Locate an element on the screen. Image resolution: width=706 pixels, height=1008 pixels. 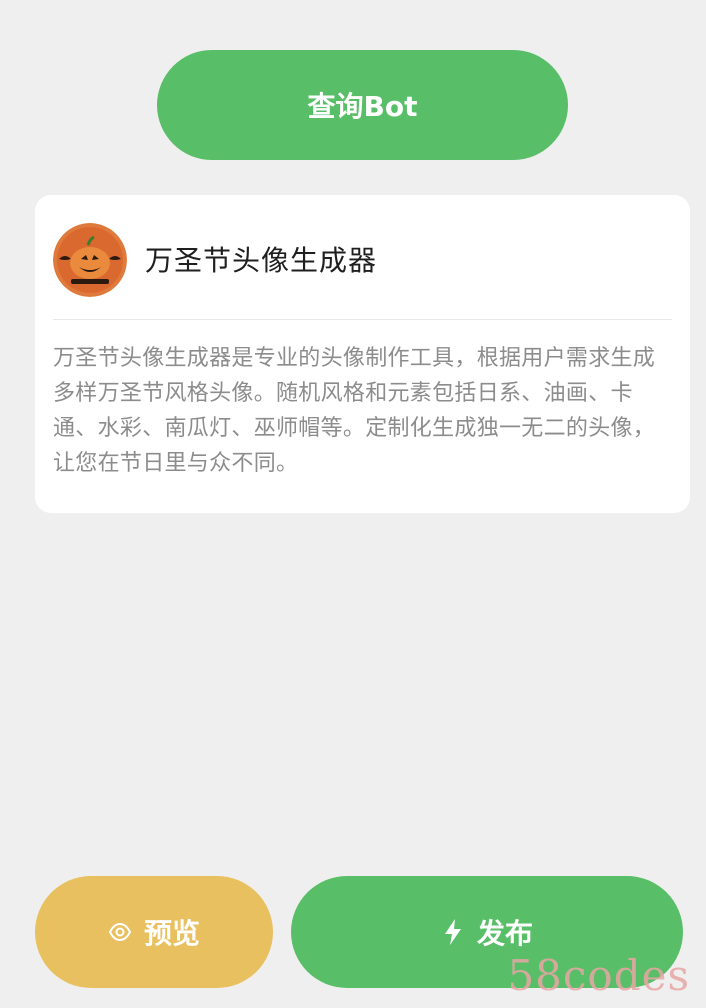
pumpkin-avatar-icon is located at coordinates (90, 260).